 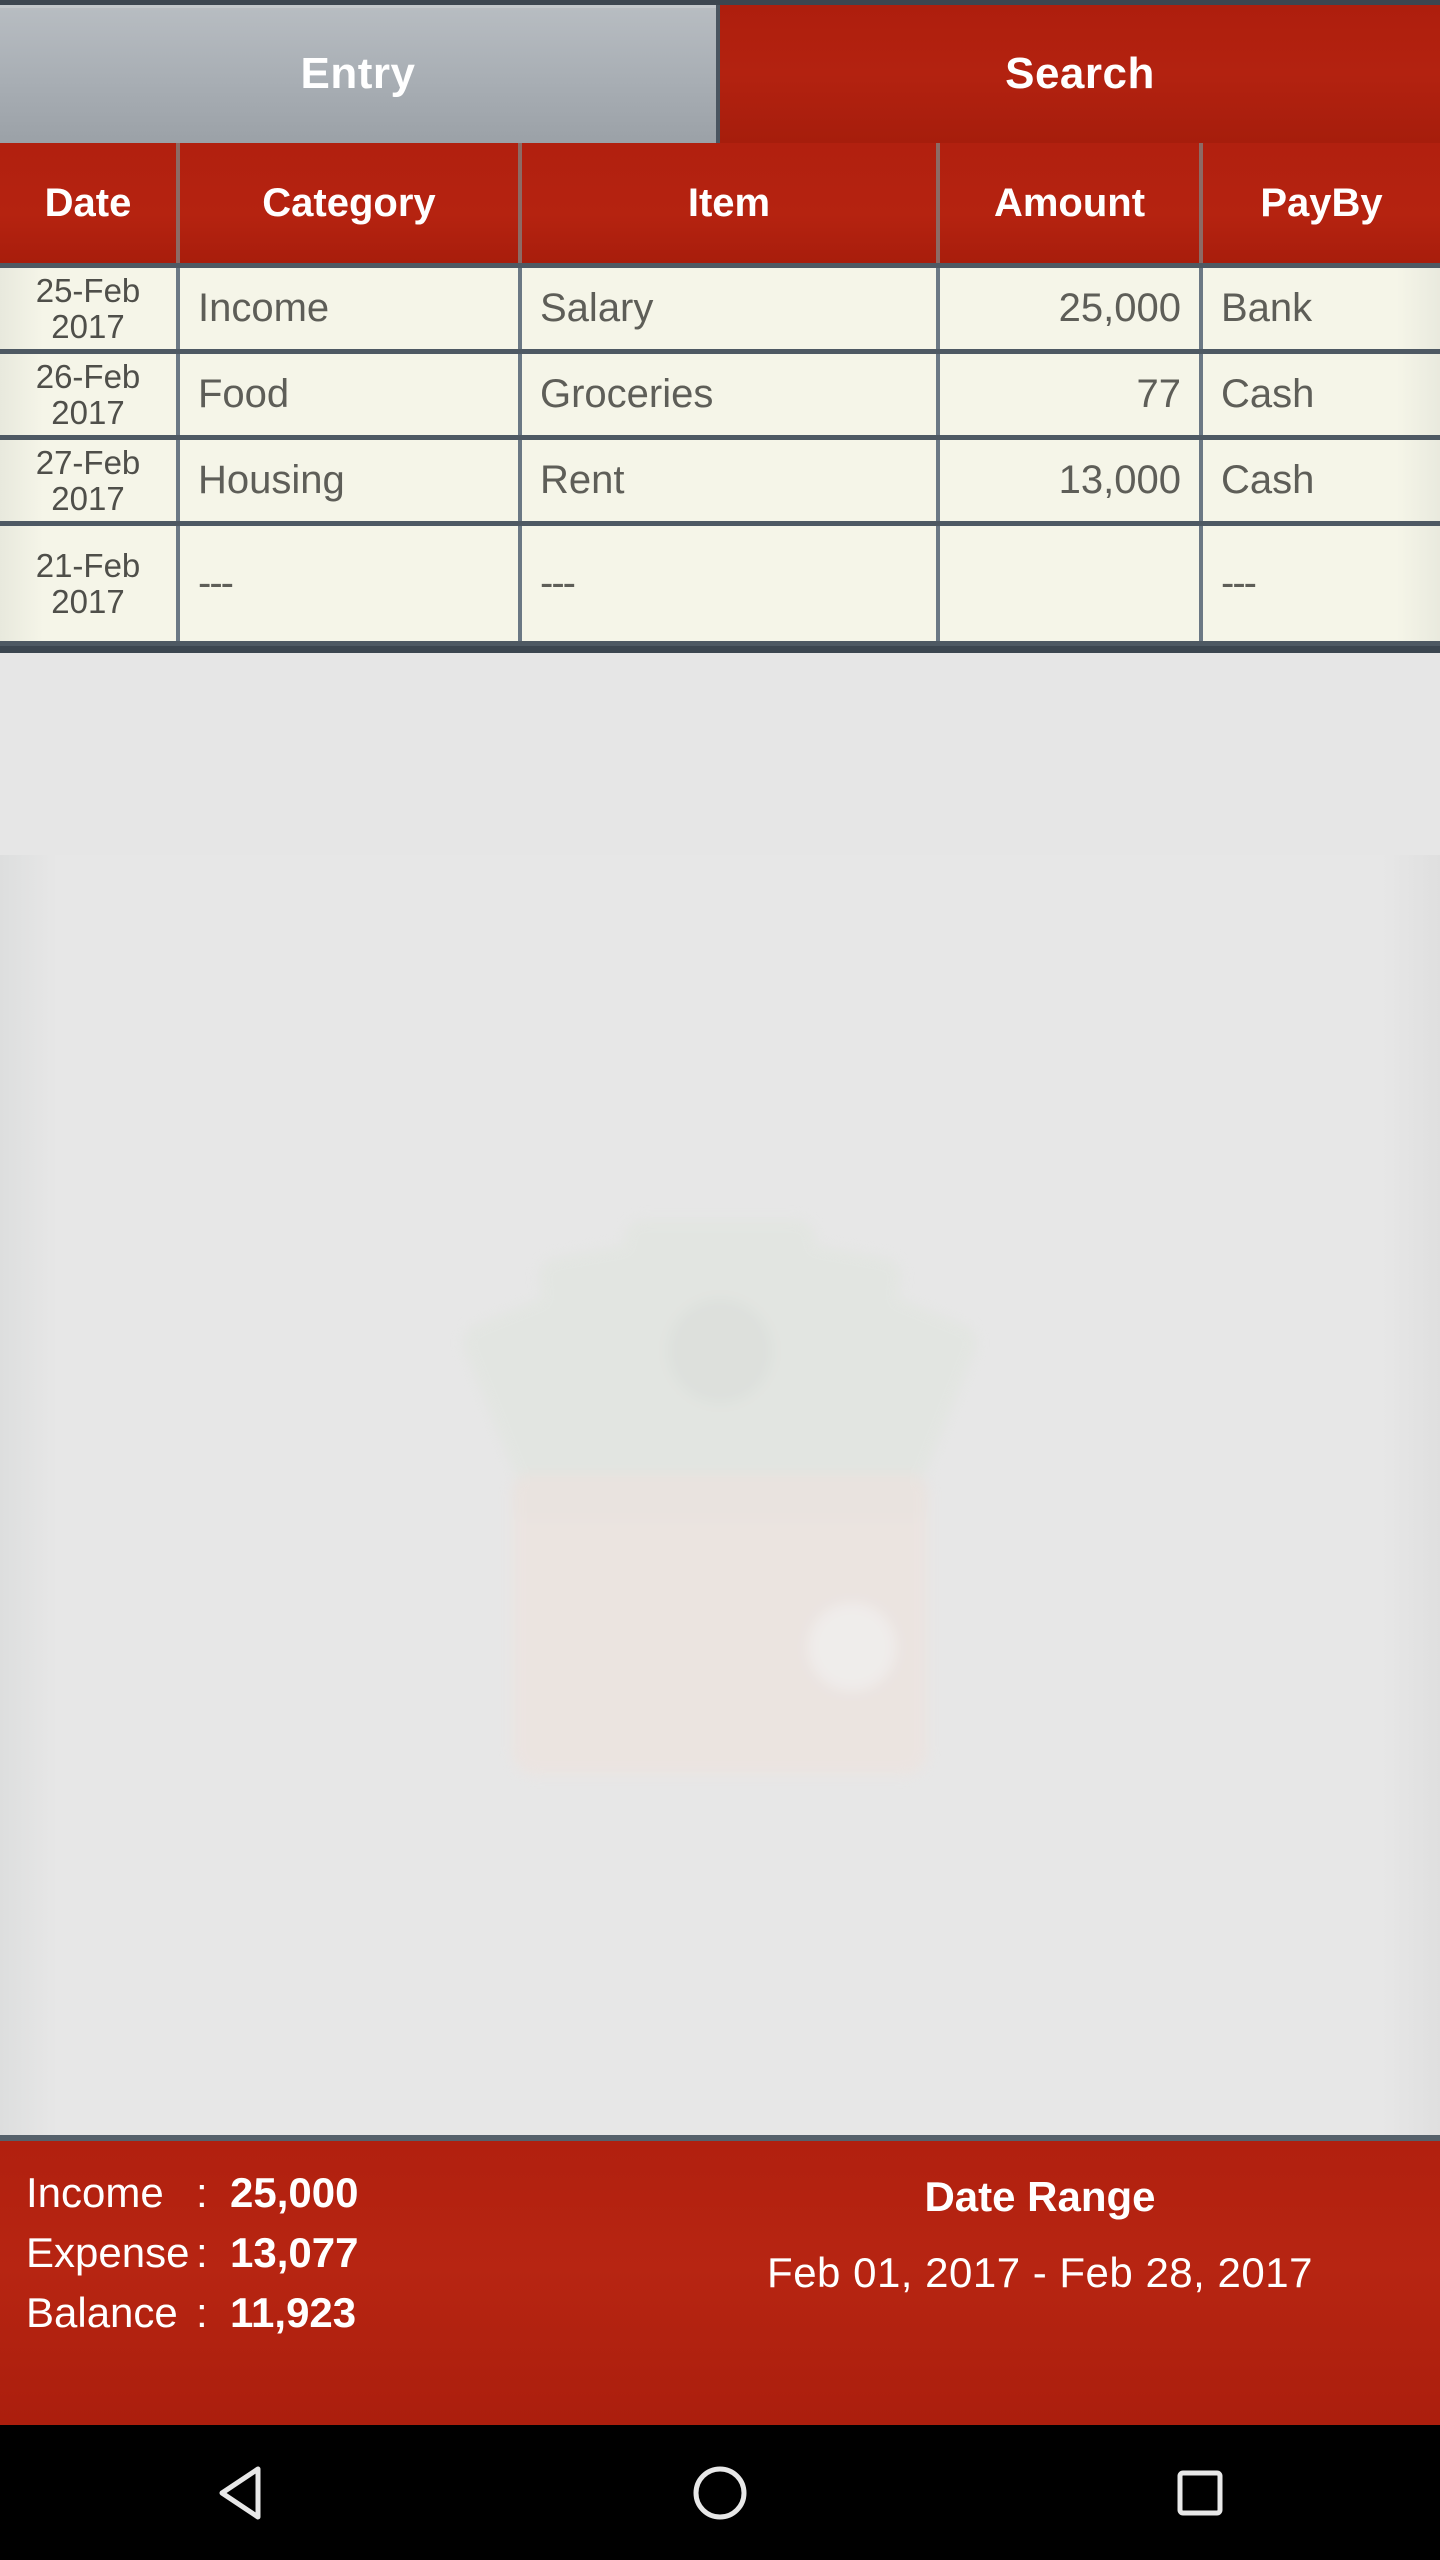 I want to click on expense-colon: :, so click(x=202, y=2252).